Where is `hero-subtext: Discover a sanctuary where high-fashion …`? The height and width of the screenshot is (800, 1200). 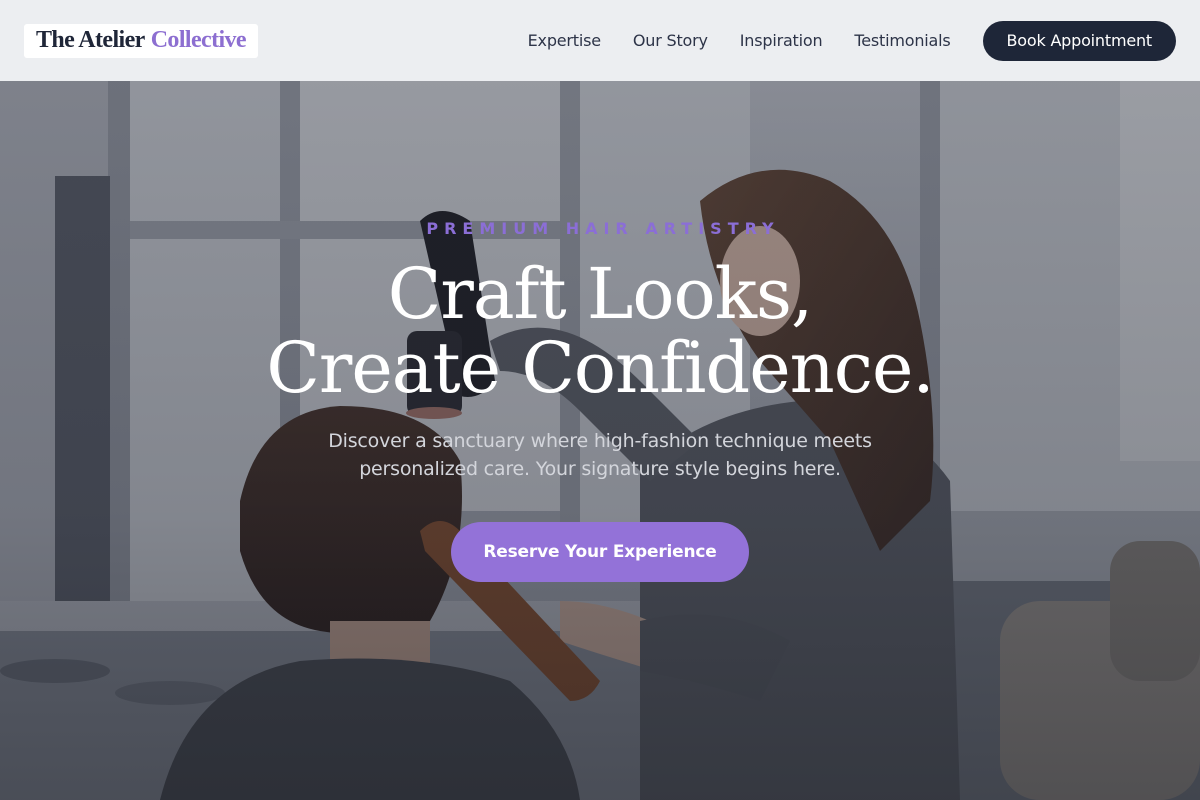 hero-subtext: Discover a sanctuary where high-fashion … is located at coordinates (600, 455).